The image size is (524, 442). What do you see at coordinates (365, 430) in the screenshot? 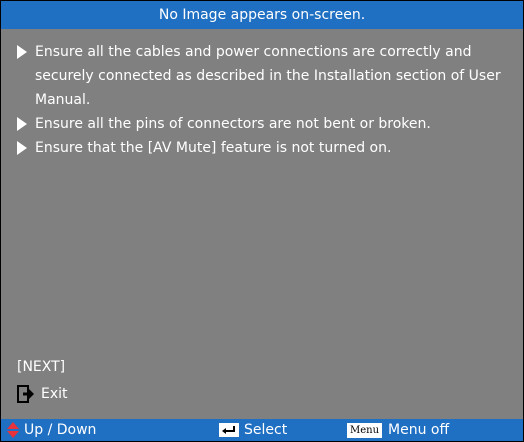
I see `menu-key-icon: Menu` at bounding box center [365, 430].